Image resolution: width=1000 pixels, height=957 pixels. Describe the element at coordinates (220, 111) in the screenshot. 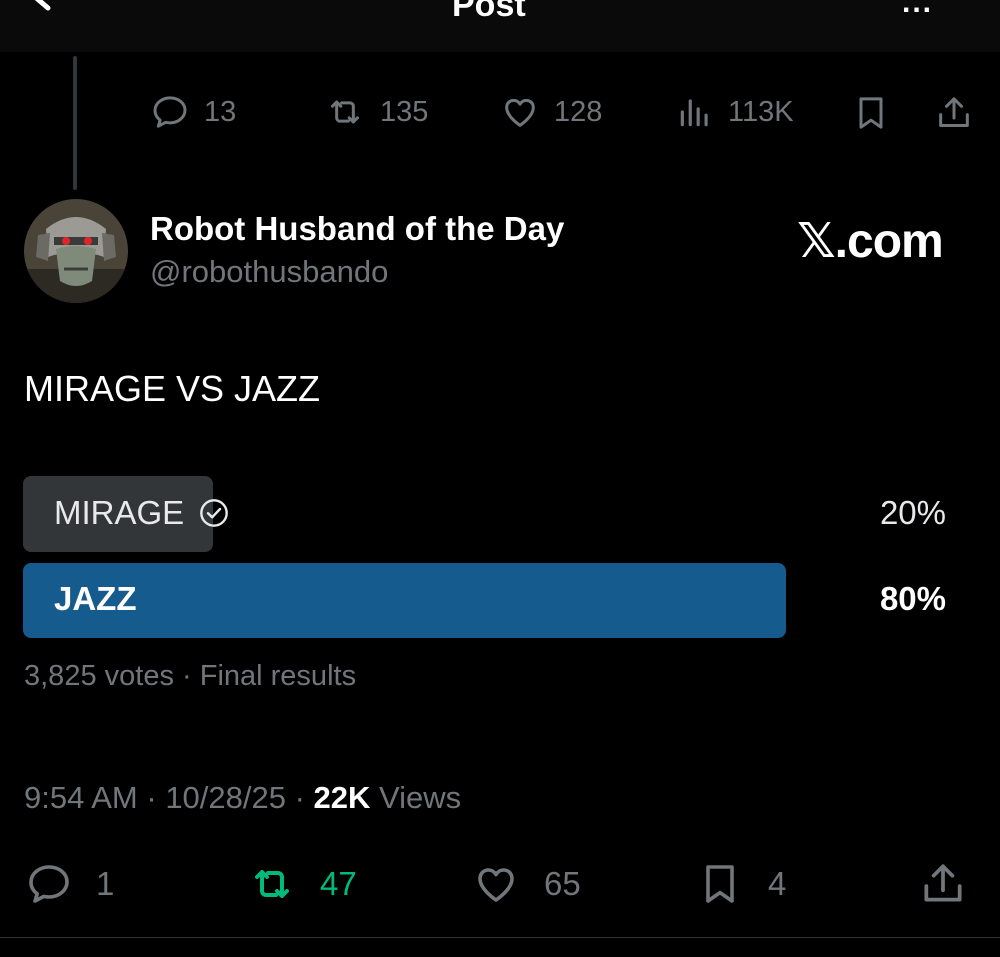

I see `reply-count: 13` at that location.